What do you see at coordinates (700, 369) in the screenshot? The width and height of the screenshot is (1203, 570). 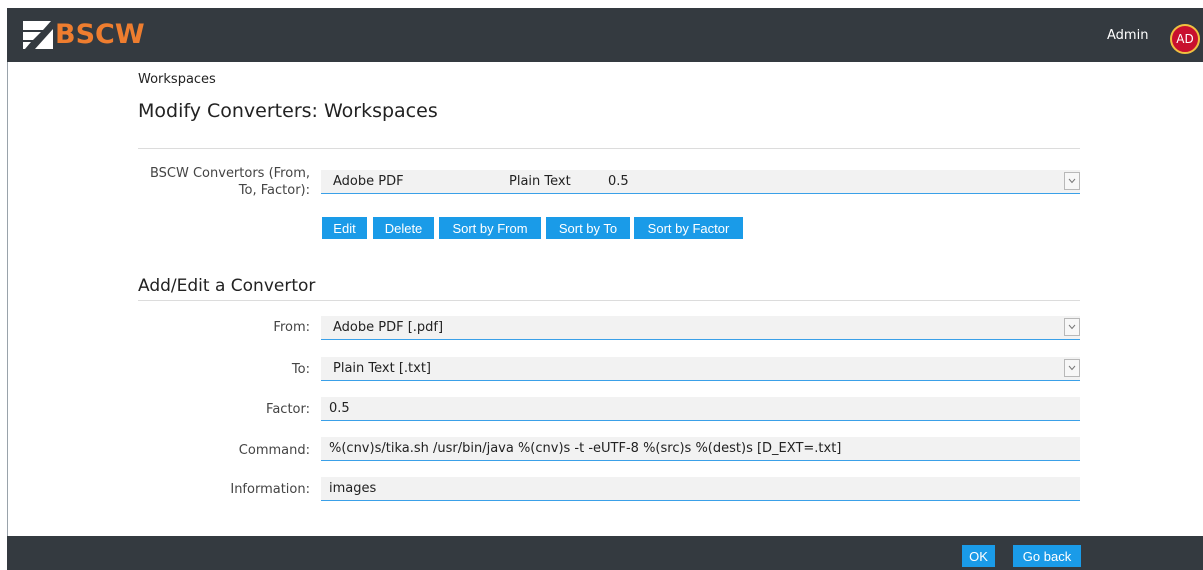 I see `to-select: Plain Text [.txt]` at bounding box center [700, 369].